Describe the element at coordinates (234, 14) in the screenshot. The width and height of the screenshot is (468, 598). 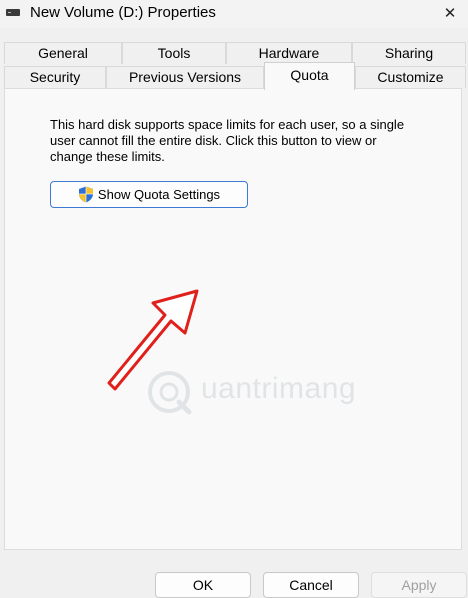
I see `title-bar: New Volume (D:) Properties ✕` at that location.